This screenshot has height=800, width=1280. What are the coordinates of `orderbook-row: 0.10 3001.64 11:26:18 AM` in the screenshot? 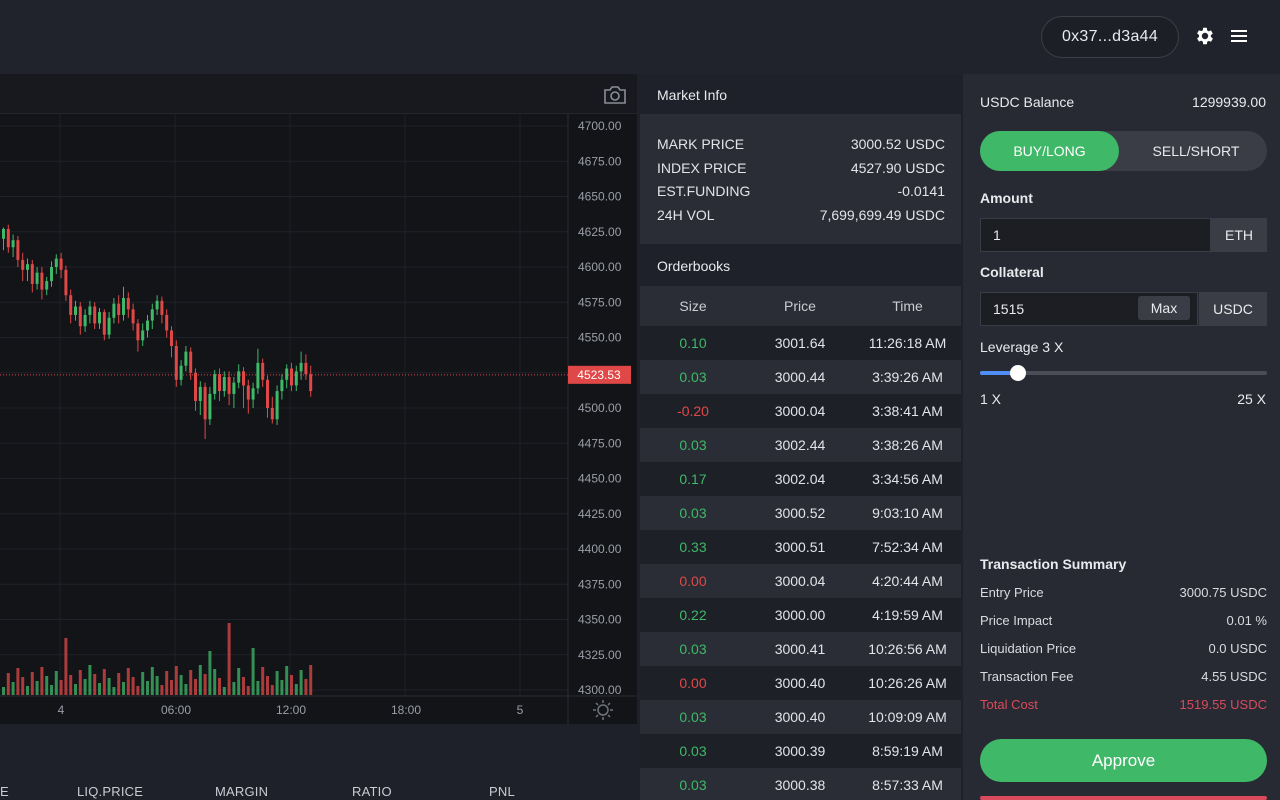 It's located at (800, 343).